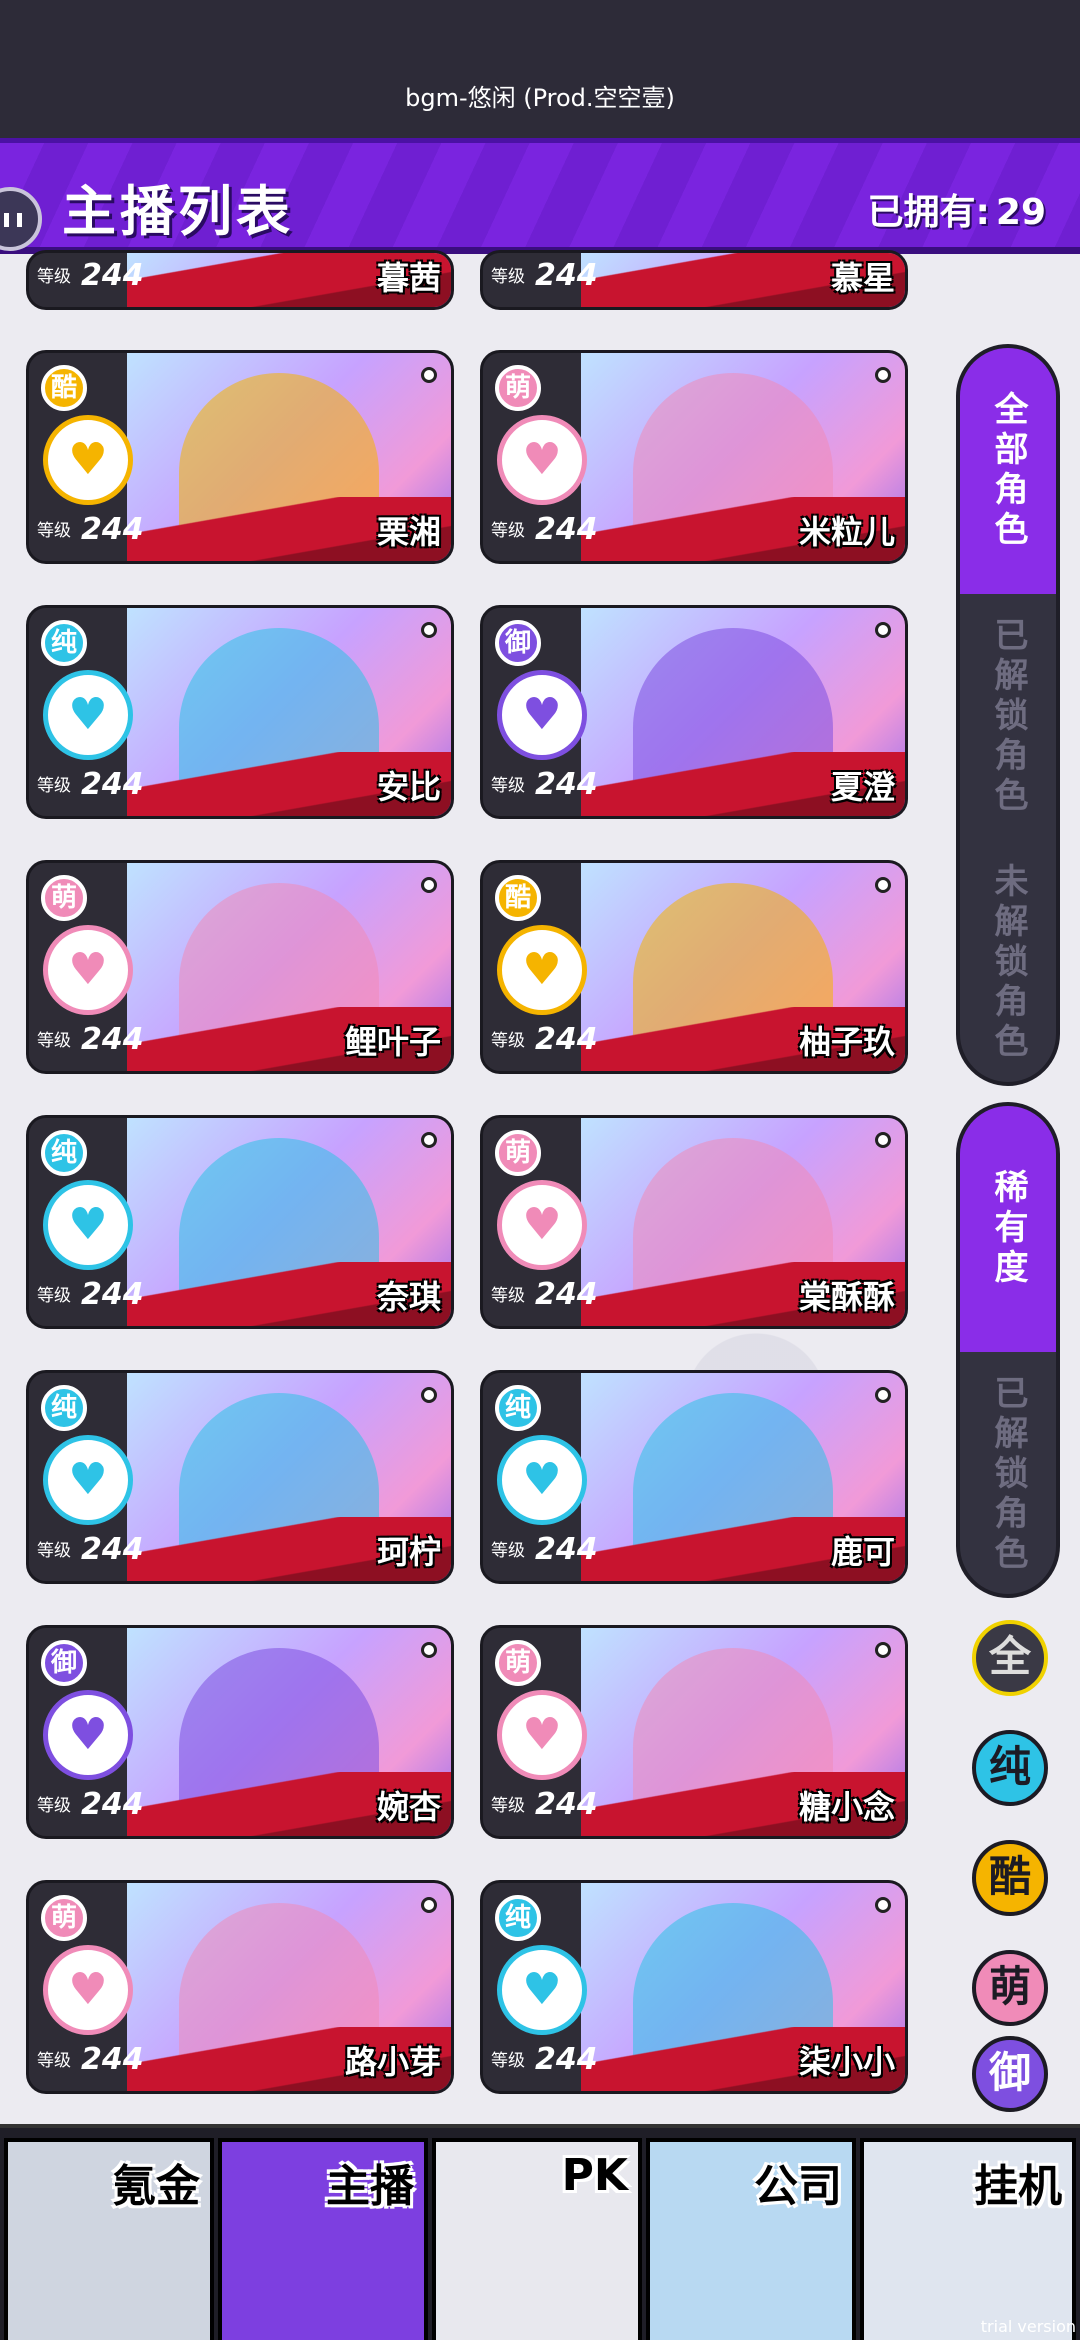  Describe the element at coordinates (1010, 1768) in the screenshot. I see `rarity-pure-button: 纯` at that location.